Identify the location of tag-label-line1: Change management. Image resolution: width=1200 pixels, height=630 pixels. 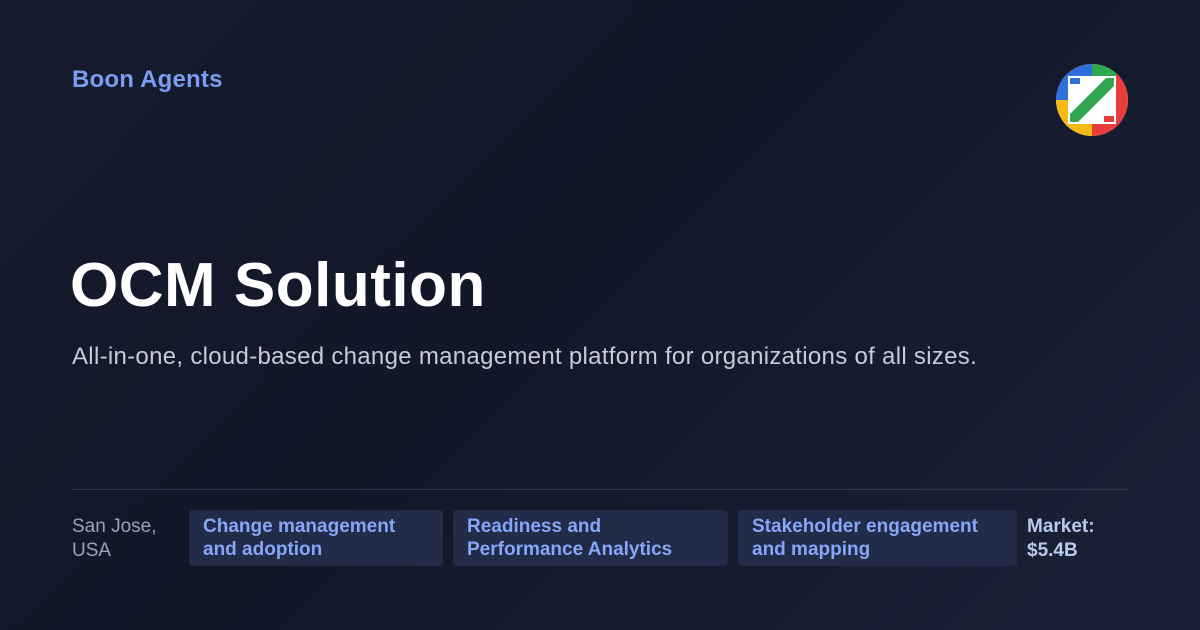
(299, 526).